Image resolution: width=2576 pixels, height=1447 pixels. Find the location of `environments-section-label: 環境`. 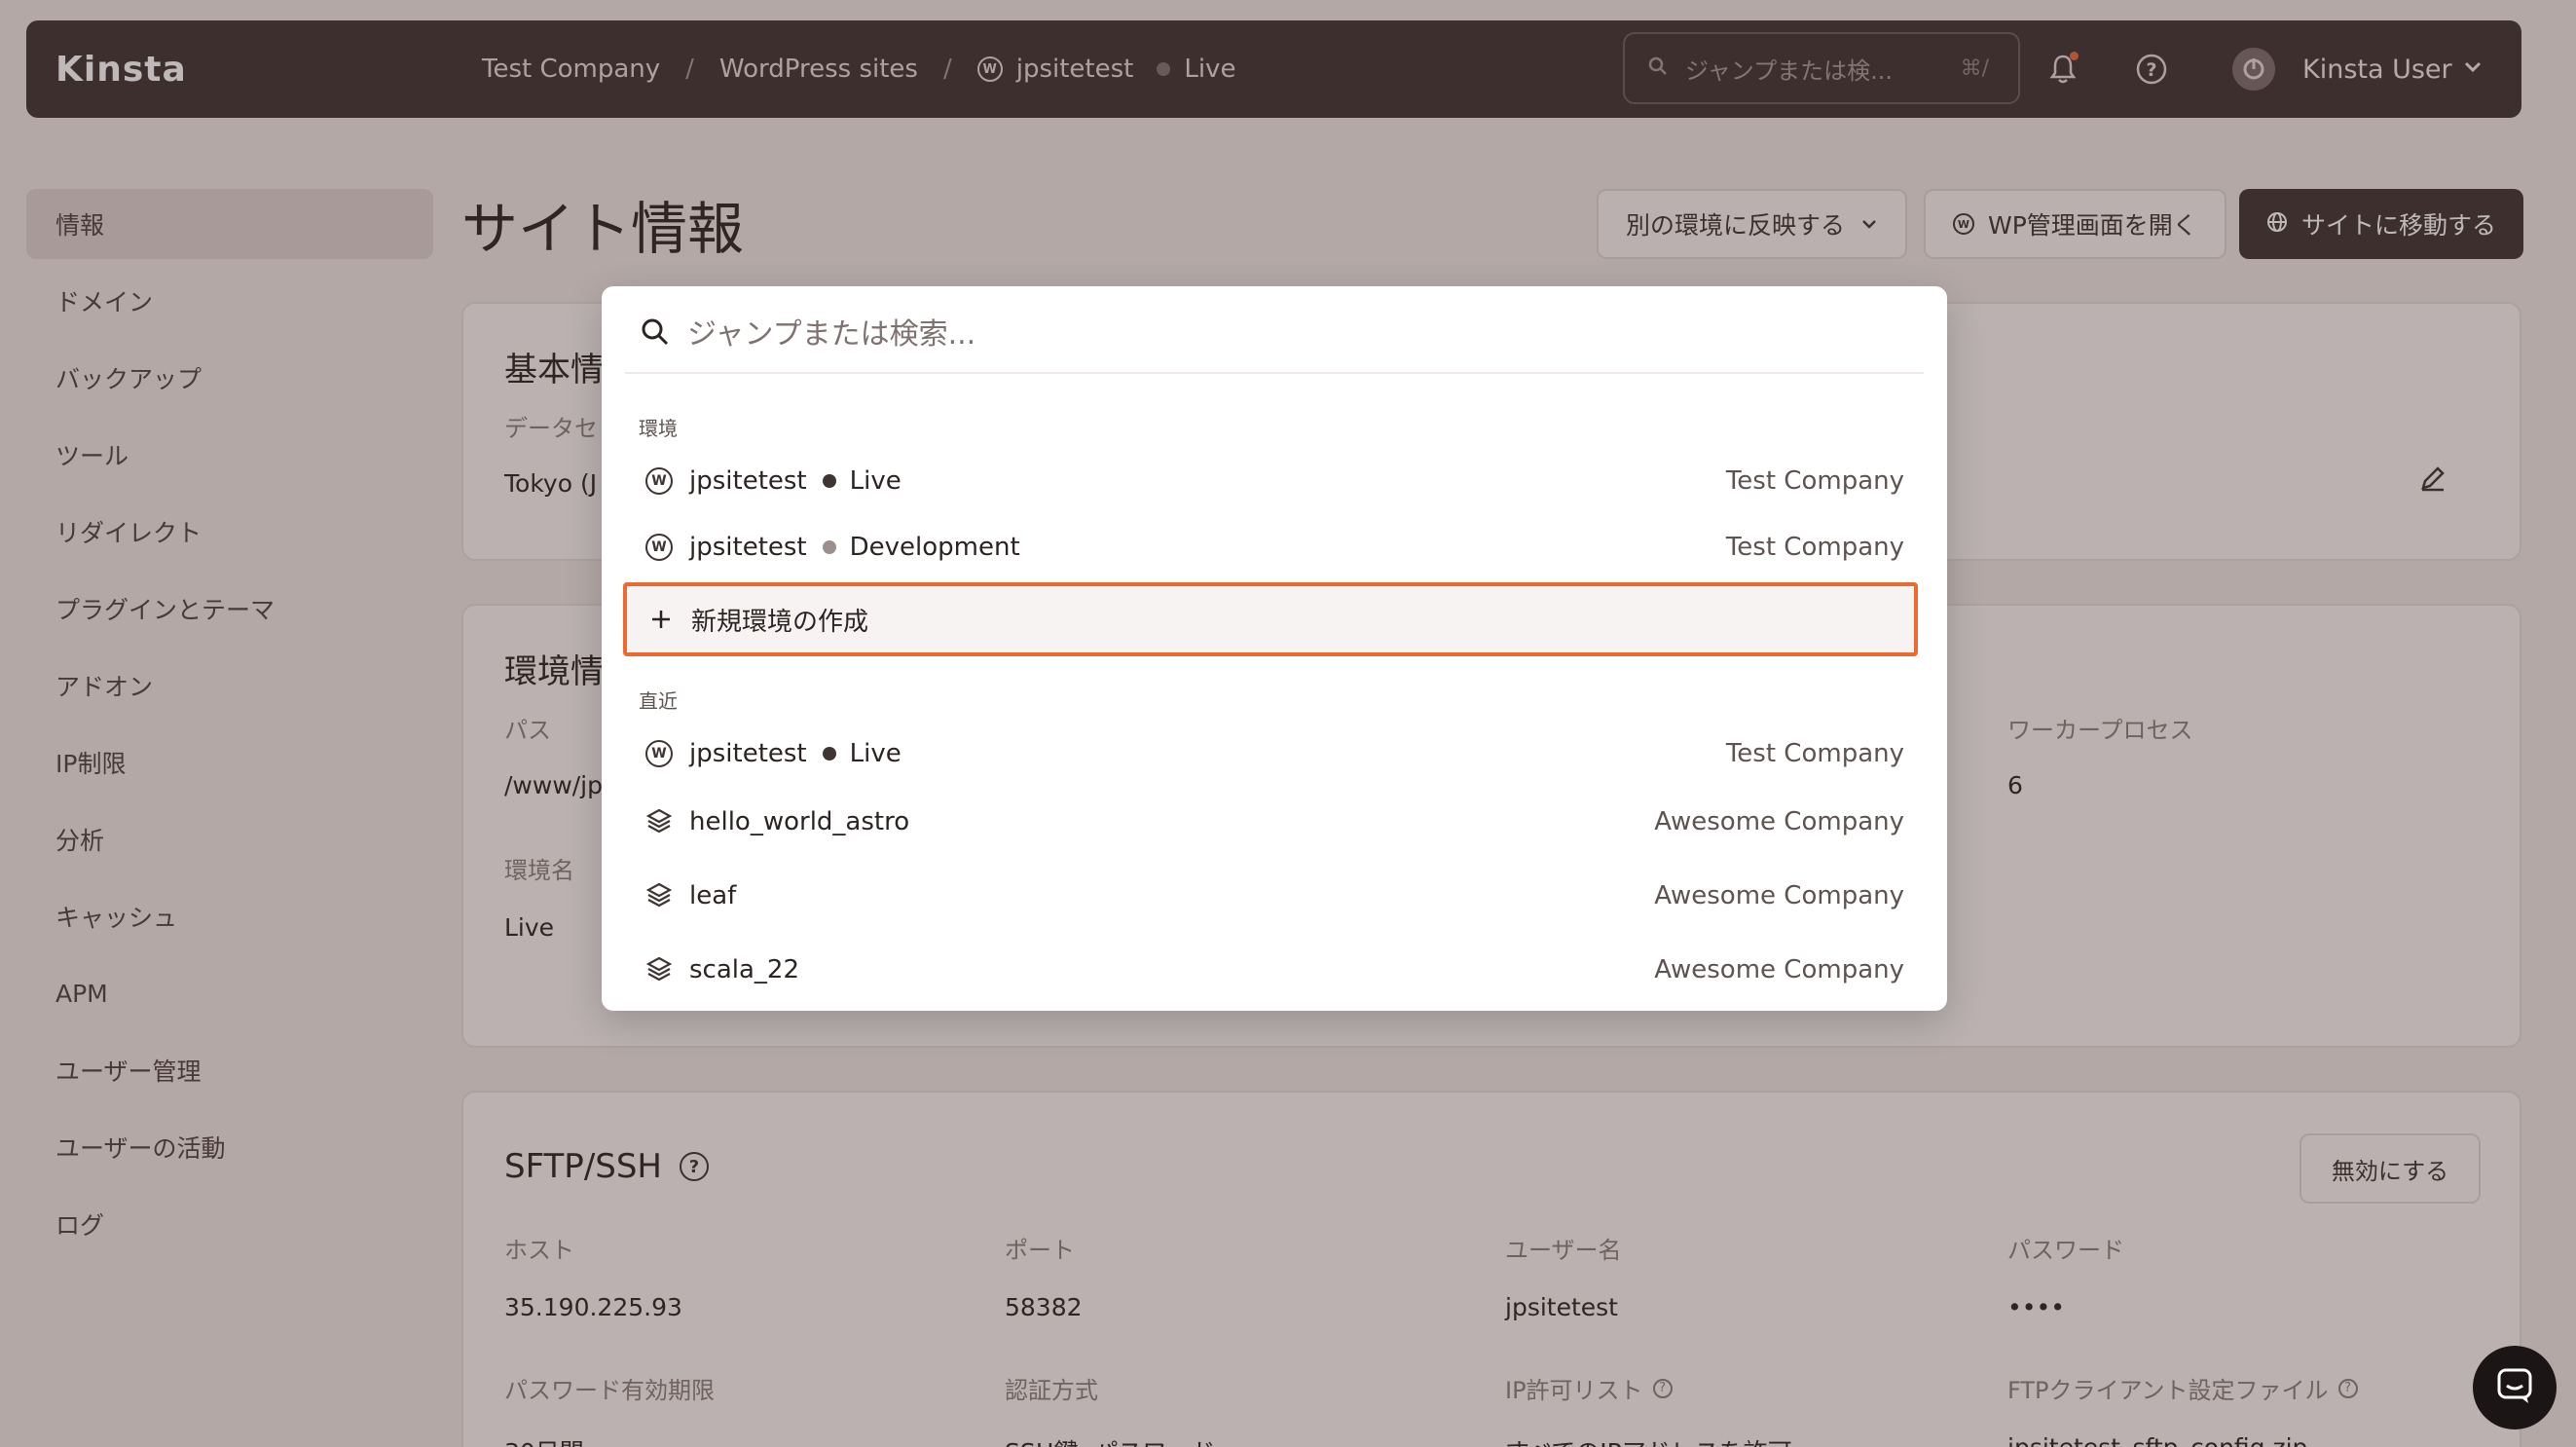

environments-section-label: 環境 is located at coordinates (658, 428).